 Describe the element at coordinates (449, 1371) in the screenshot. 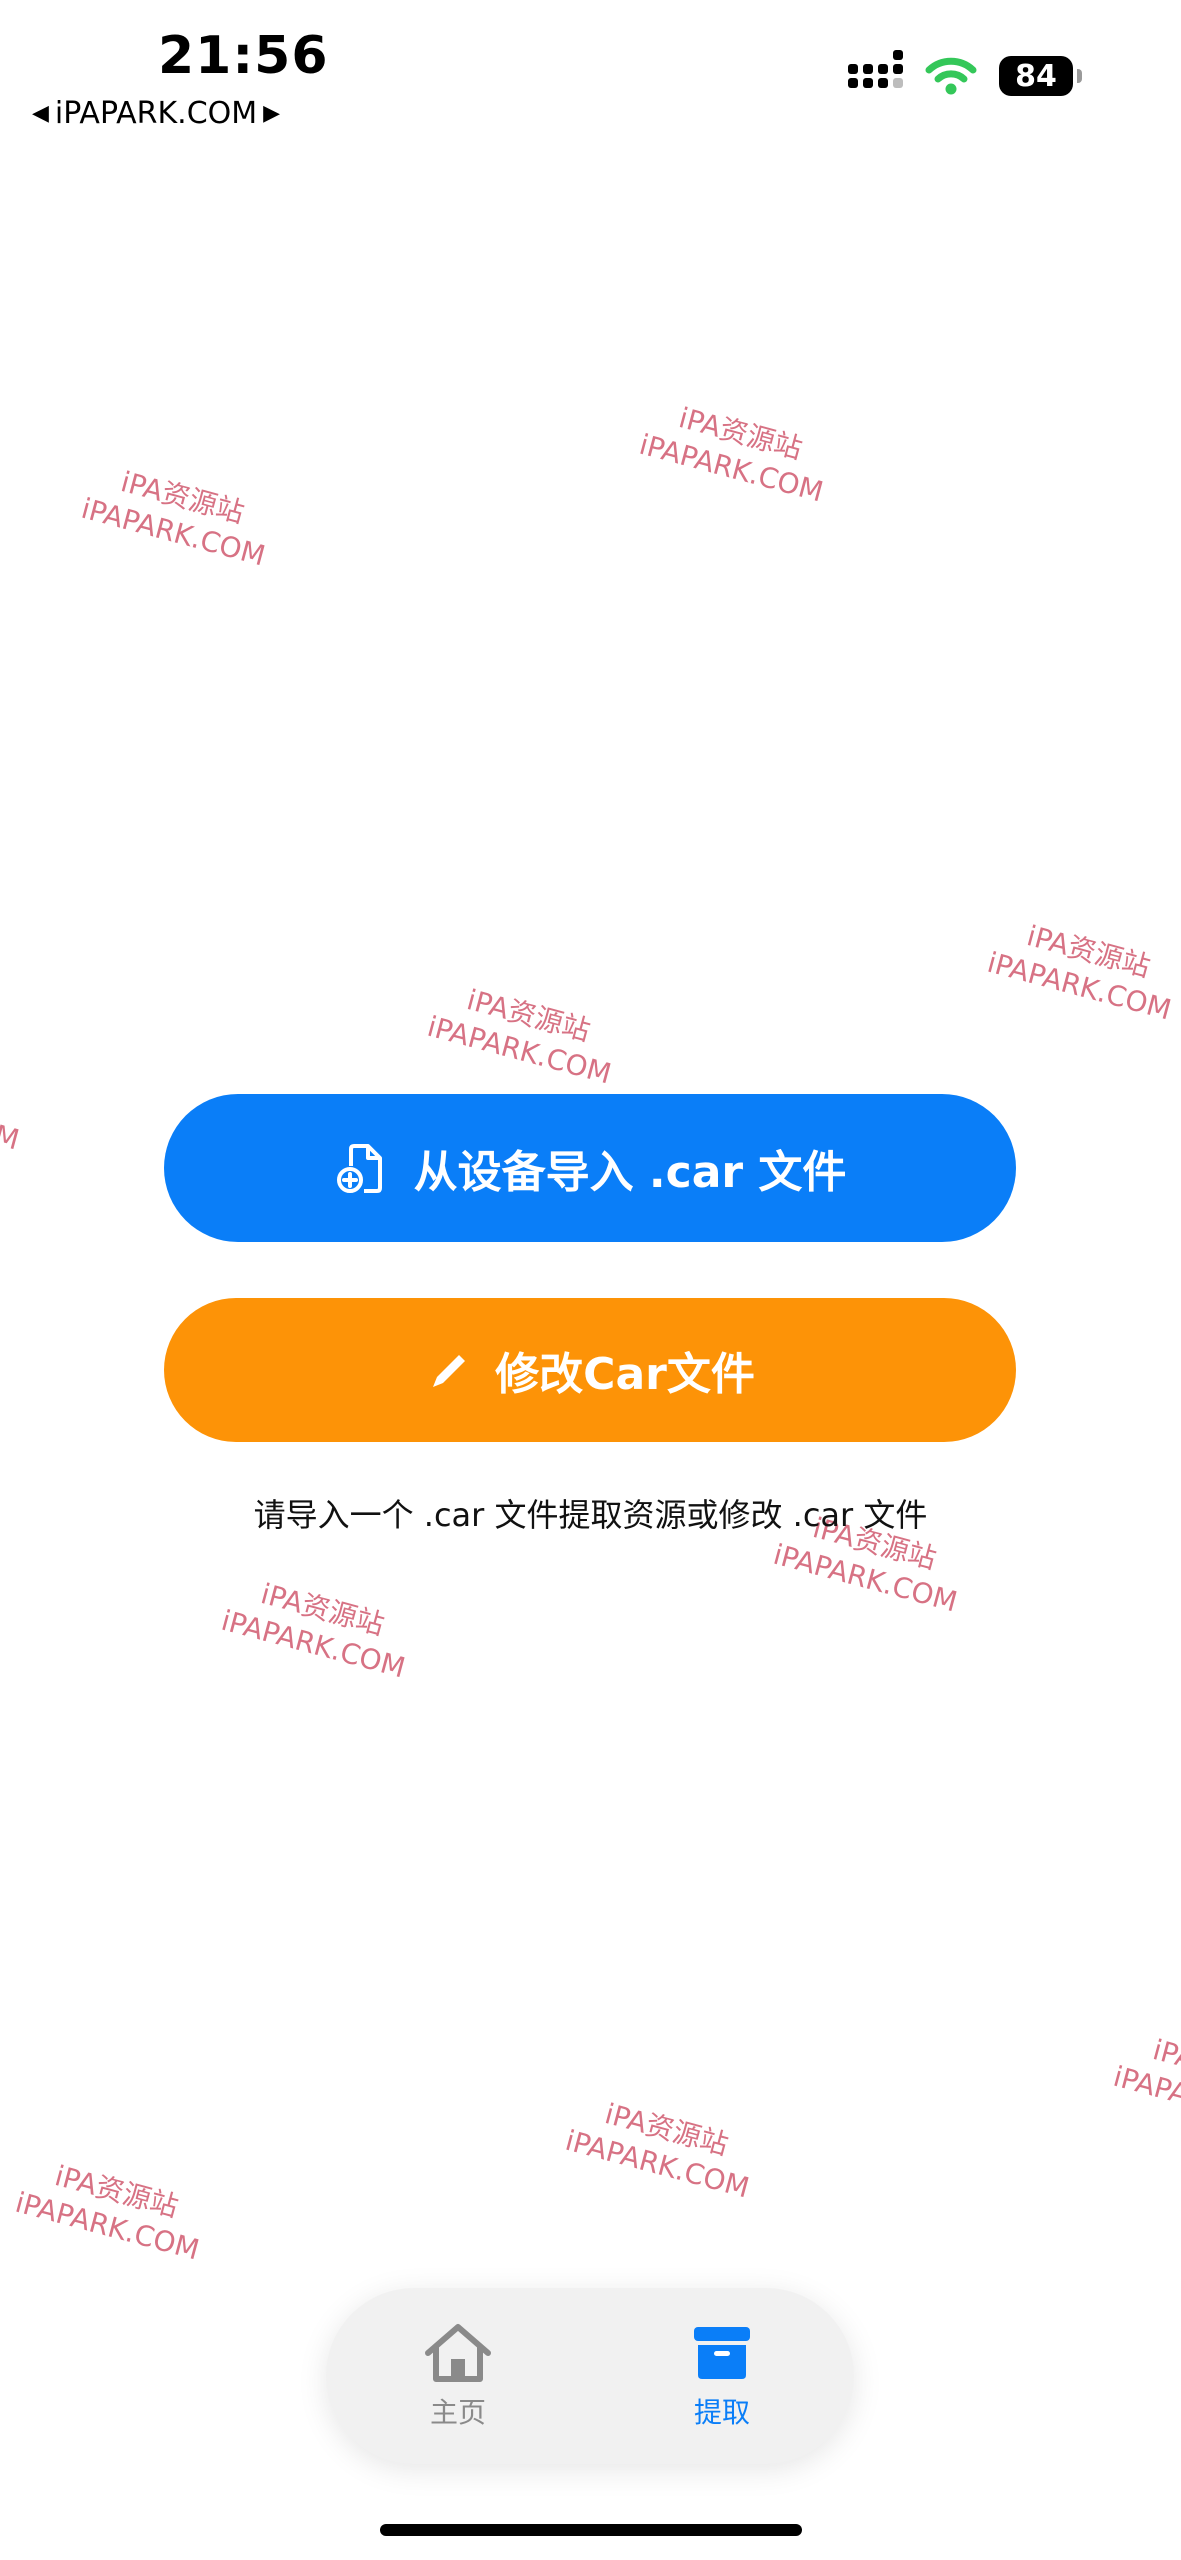

I see `pencil-icon` at that location.